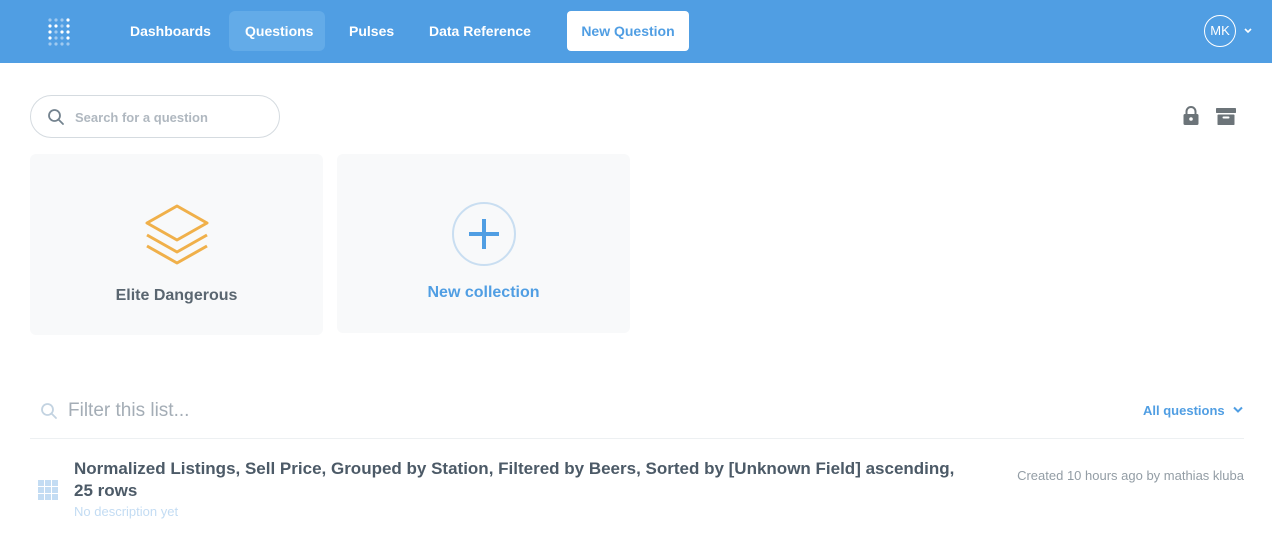 Image resolution: width=1272 pixels, height=548 pixels. Describe the element at coordinates (1191, 116) in the screenshot. I see `lock-icon` at that location.